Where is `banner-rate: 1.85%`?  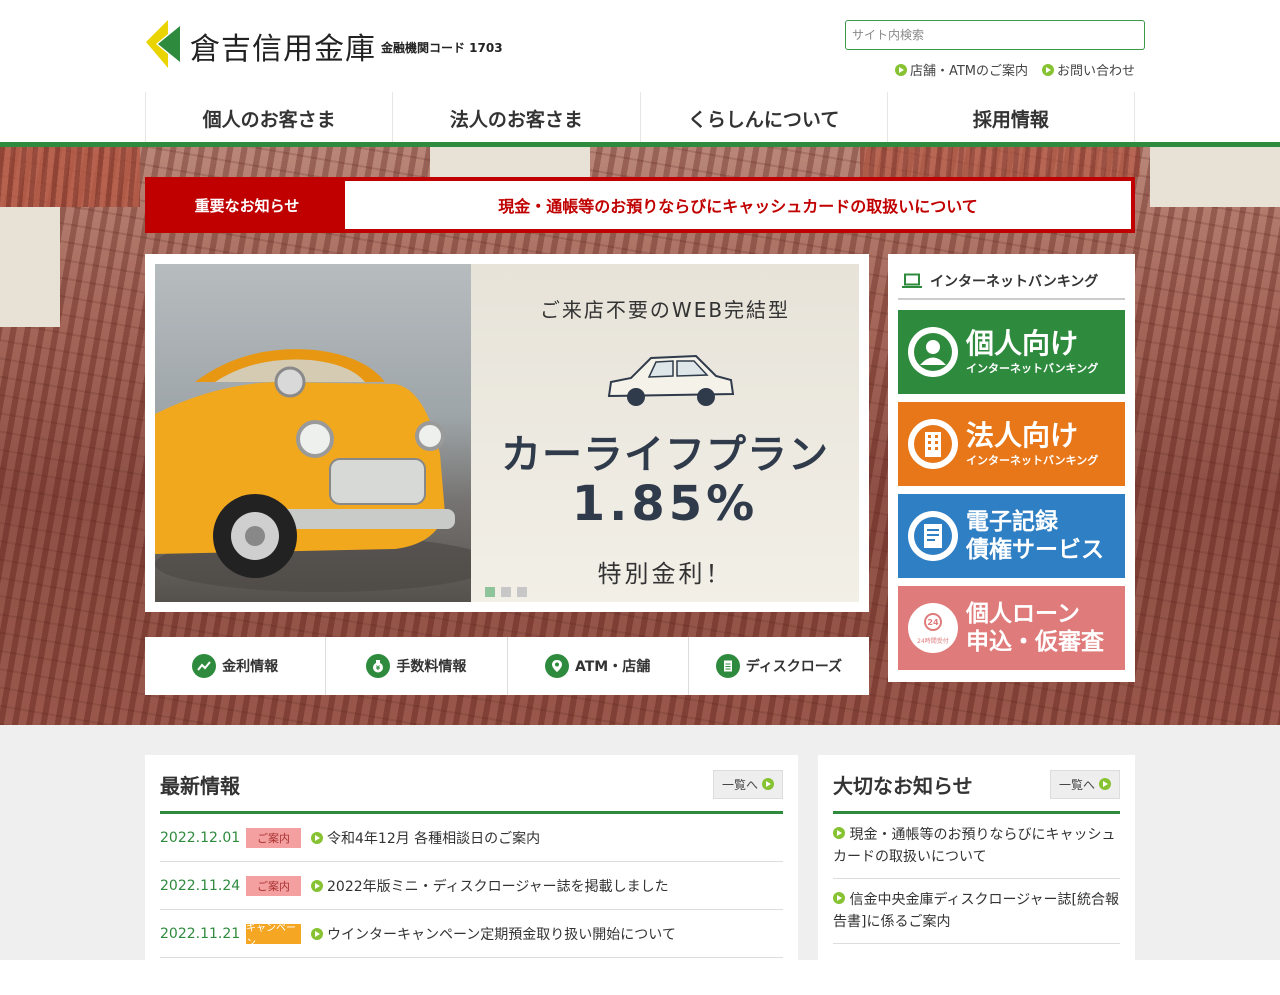
banner-rate: 1.85% is located at coordinates (665, 504).